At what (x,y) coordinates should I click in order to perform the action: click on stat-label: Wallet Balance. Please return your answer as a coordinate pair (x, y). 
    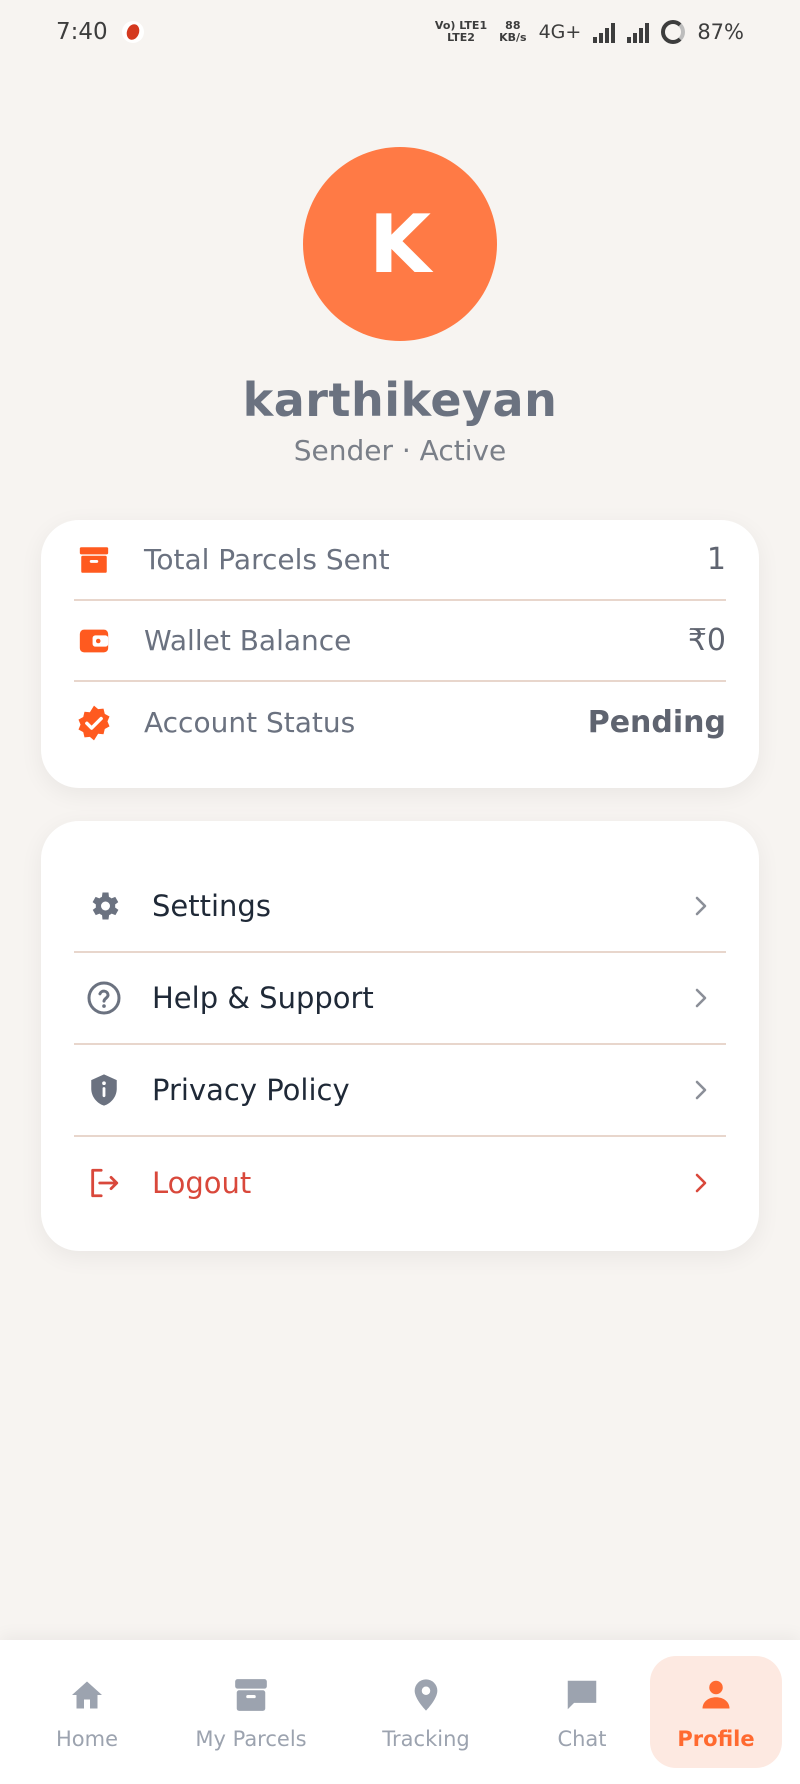
    Looking at the image, I should click on (248, 640).